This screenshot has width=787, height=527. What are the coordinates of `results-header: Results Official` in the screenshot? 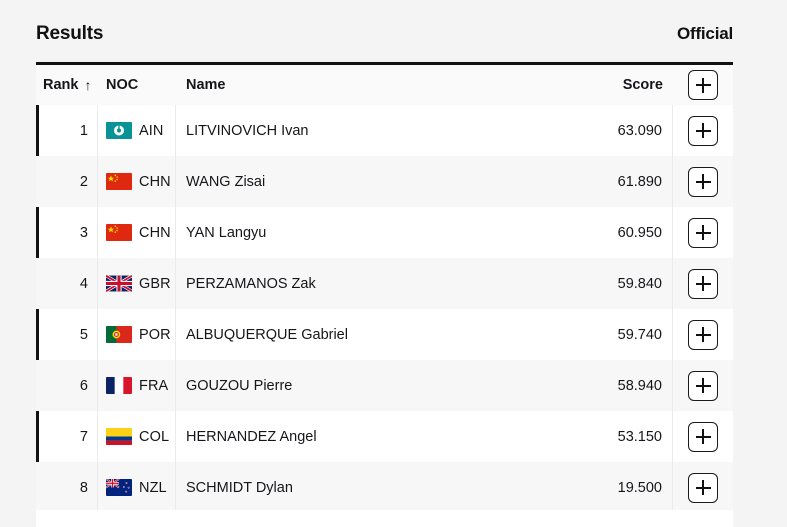 It's located at (384, 34).